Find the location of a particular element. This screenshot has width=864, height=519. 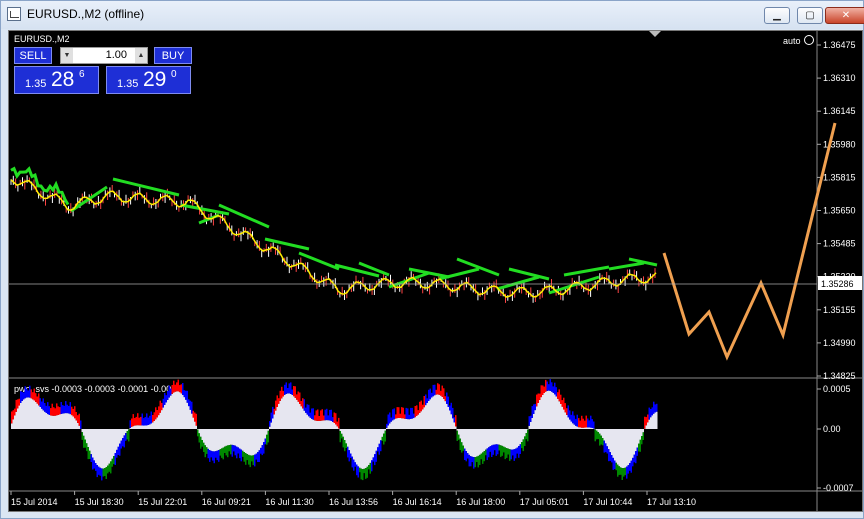

buy-price-box: 1.35 29 0 is located at coordinates (148, 80).